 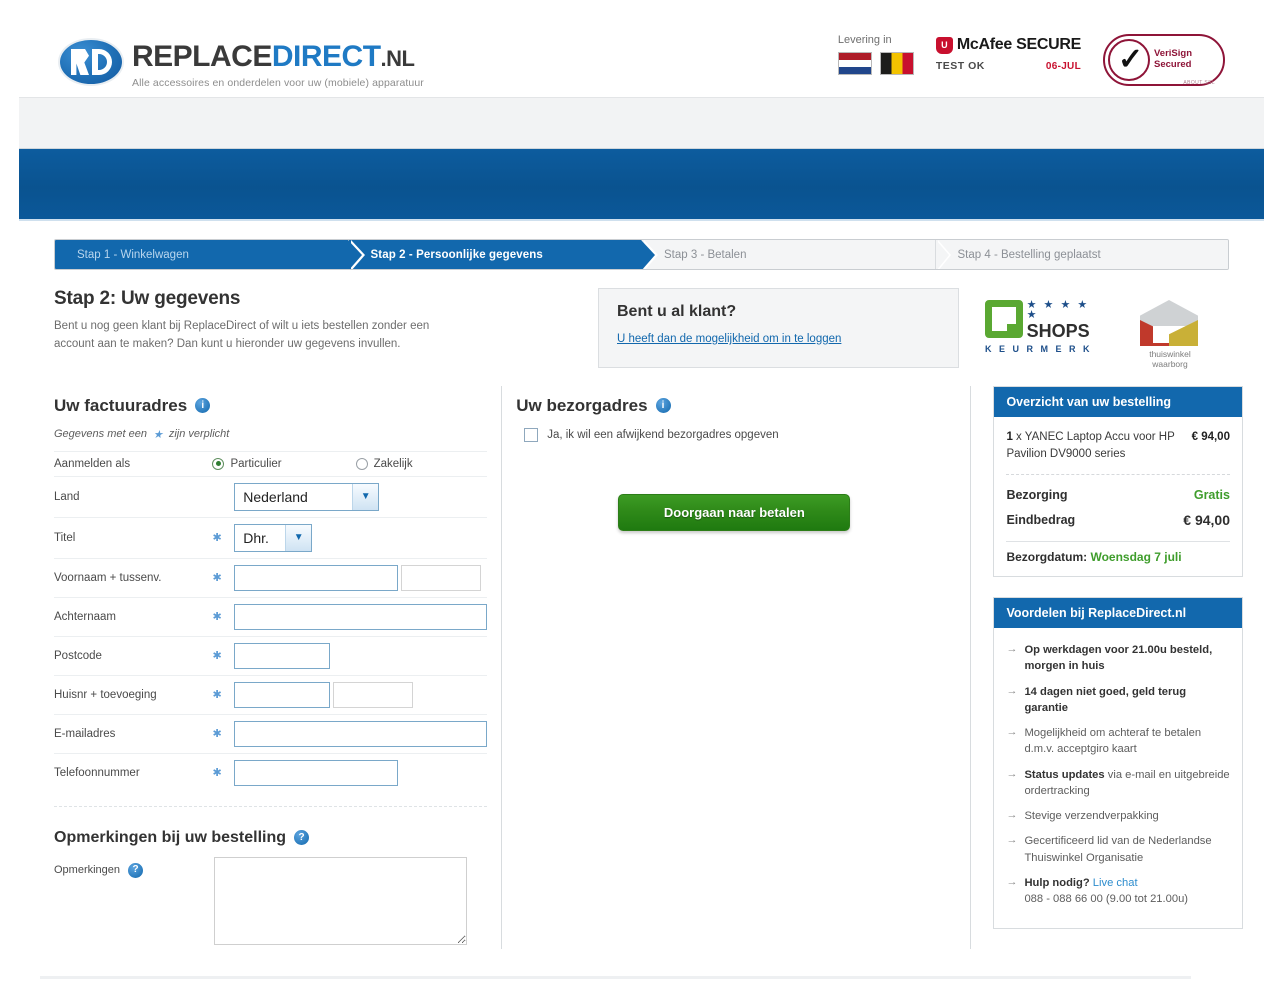 I want to click on order-item-sep: x, so click(x=1018, y=436).